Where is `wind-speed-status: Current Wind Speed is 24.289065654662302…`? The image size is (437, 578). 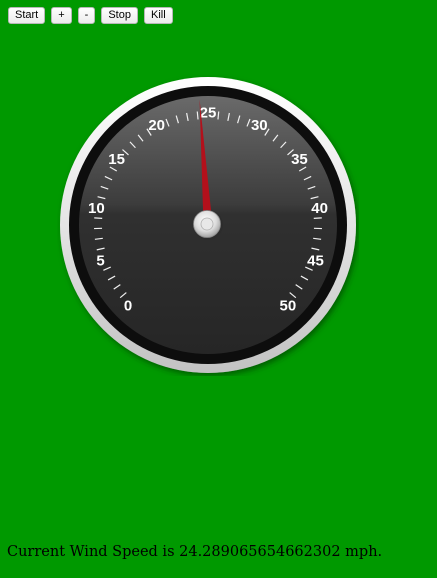
wind-speed-status: Current Wind Speed is 24.289065654662302… is located at coordinates (195, 552).